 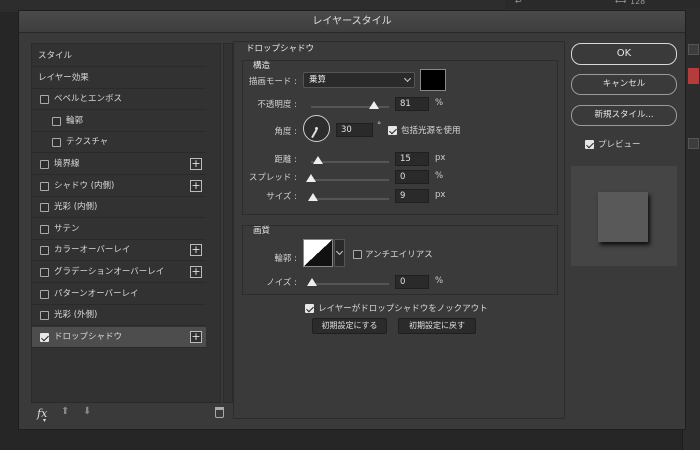 What do you see at coordinates (589, 144) in the screenshot?
I see `preview-checkbox` at bounding box center [589, 144].